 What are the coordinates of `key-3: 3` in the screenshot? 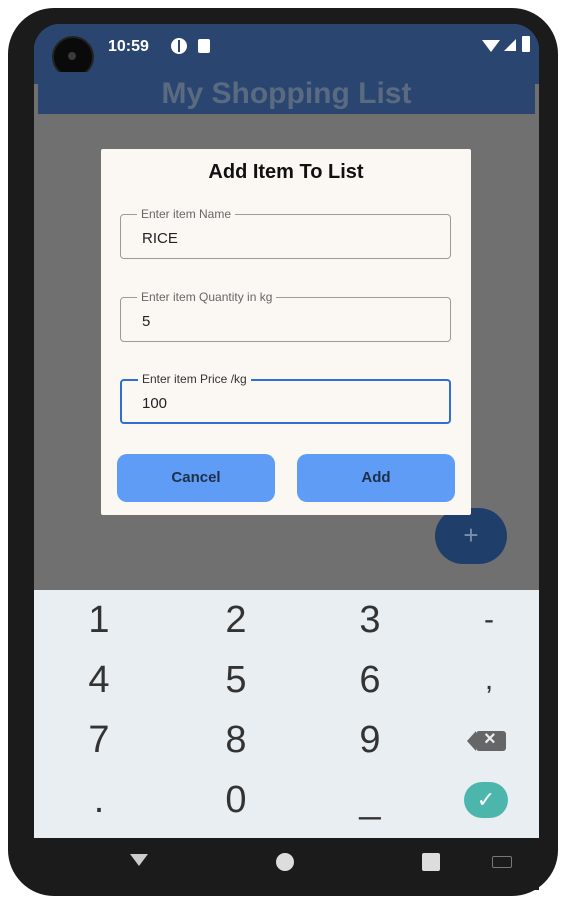 It's located at (370, 620).